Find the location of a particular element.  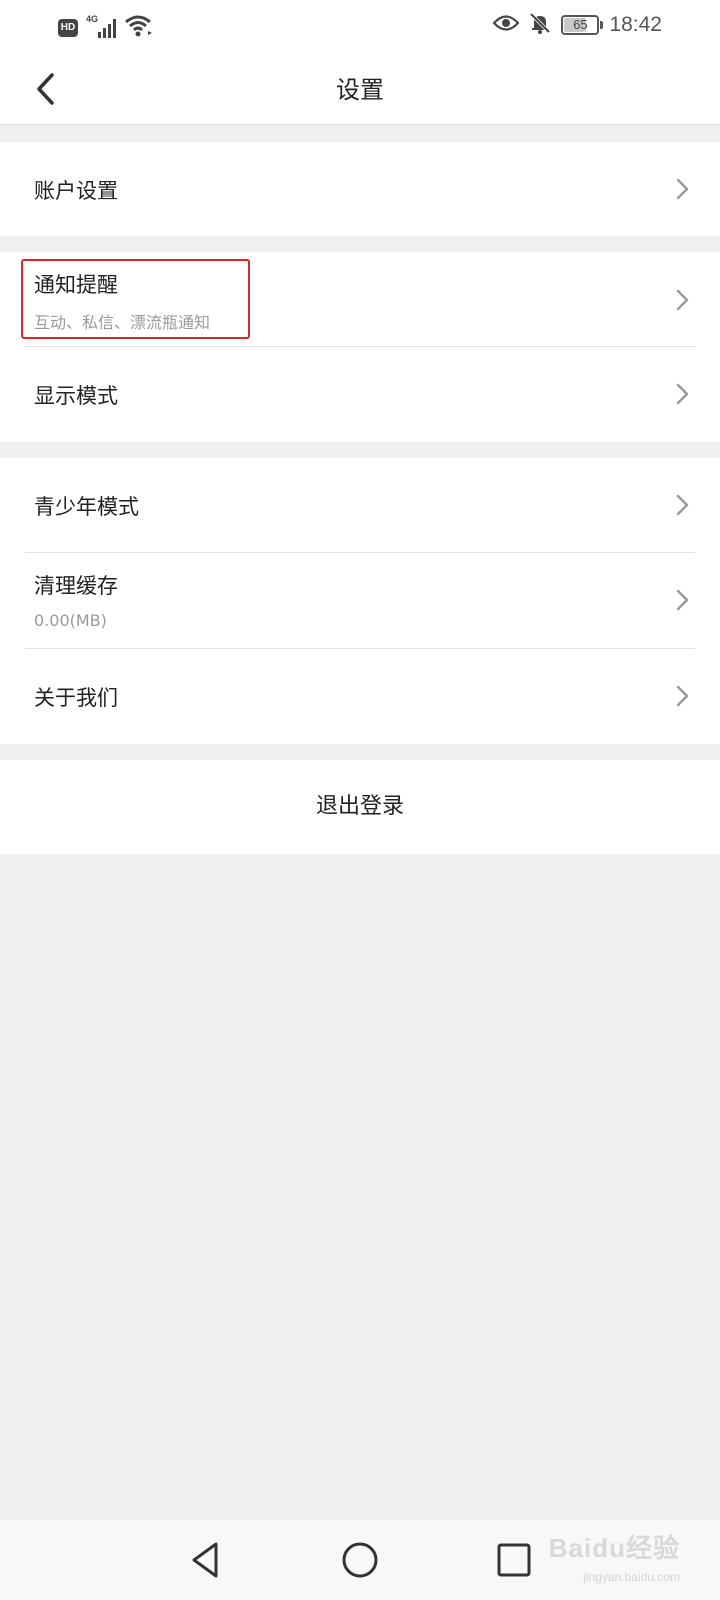

cache-size: 0.00(MB) is located at coordinates (70, 620).